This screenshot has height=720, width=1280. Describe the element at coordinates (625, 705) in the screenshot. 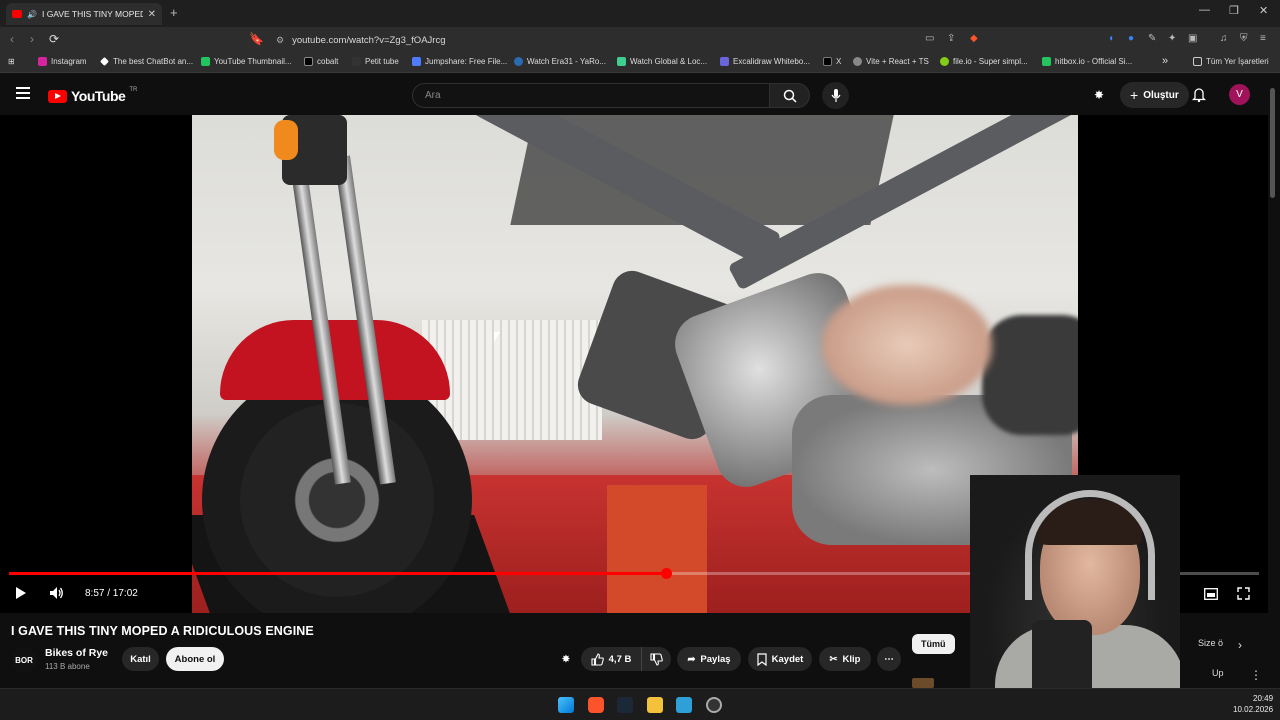

I see `steam-icon` at that location.